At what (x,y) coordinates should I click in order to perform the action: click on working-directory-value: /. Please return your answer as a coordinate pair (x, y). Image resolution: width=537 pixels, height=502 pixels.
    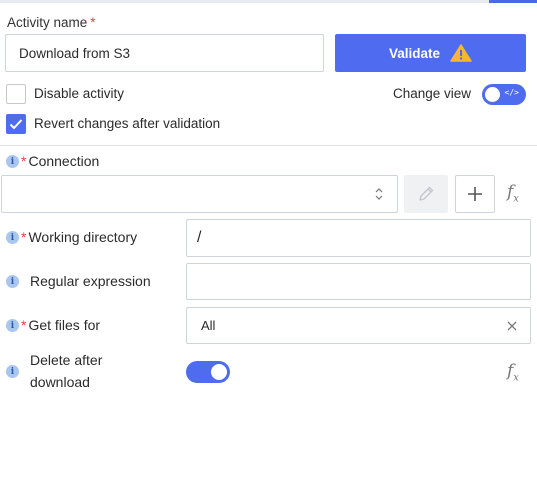
    Looking at the image, I should click on (199, 237).